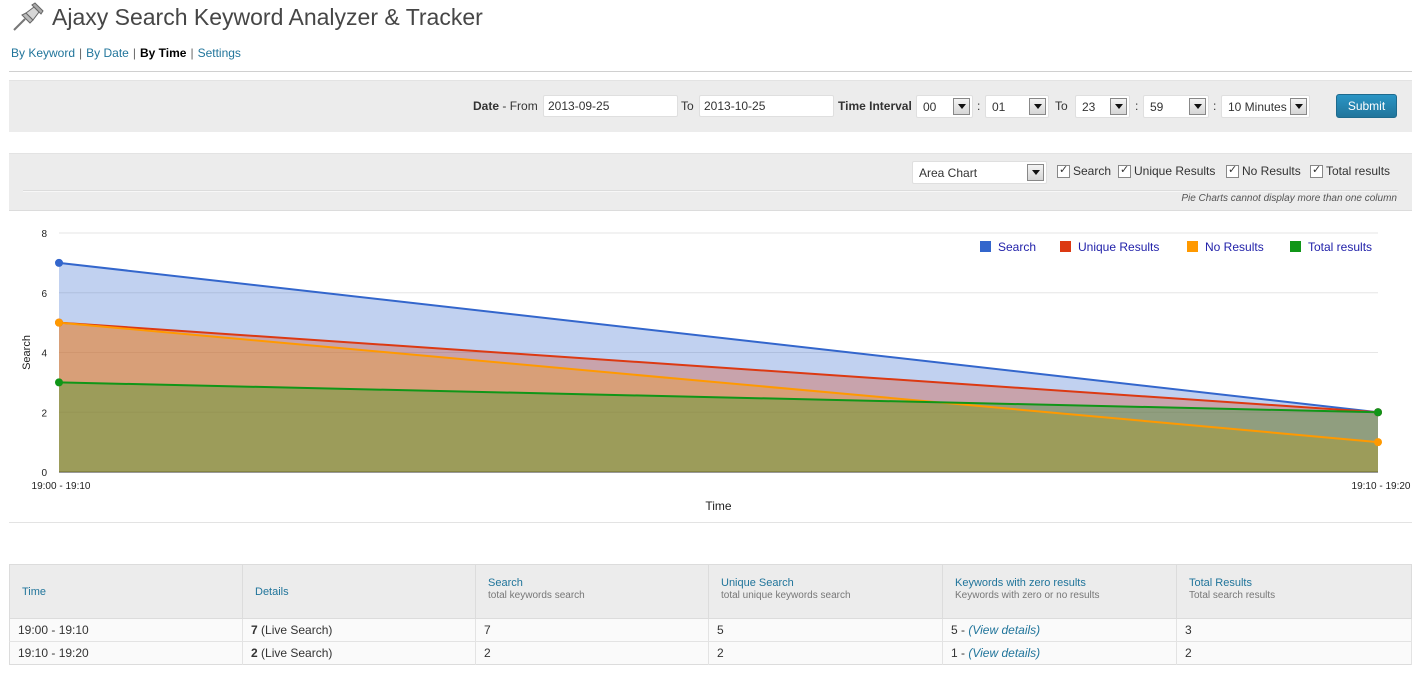 The height and width of the screenshot is (677, 1417). What do you see at coordinates (1366, 106) in the screenshot?
I see `submit-button: Submit` at bounding box center [1366, 106].